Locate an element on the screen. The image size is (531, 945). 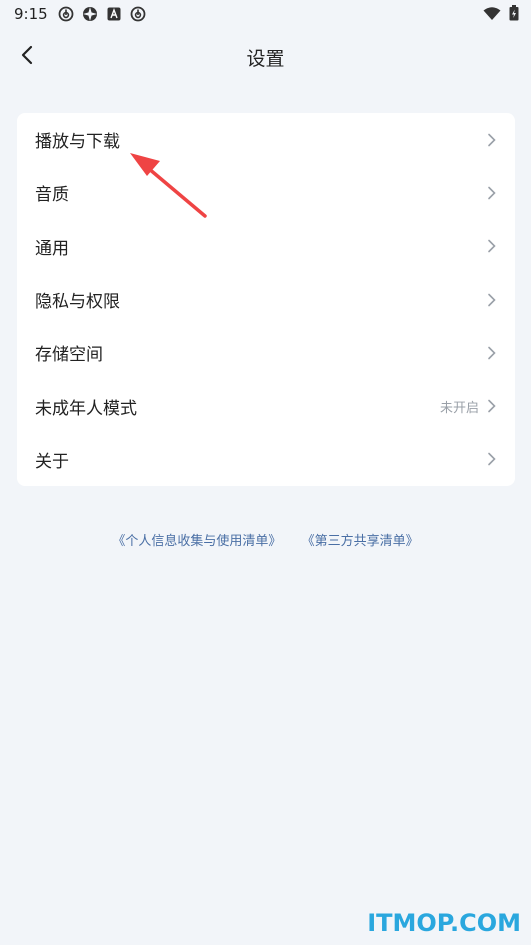
app-header: 设置 is located at coordinates (265, 58).